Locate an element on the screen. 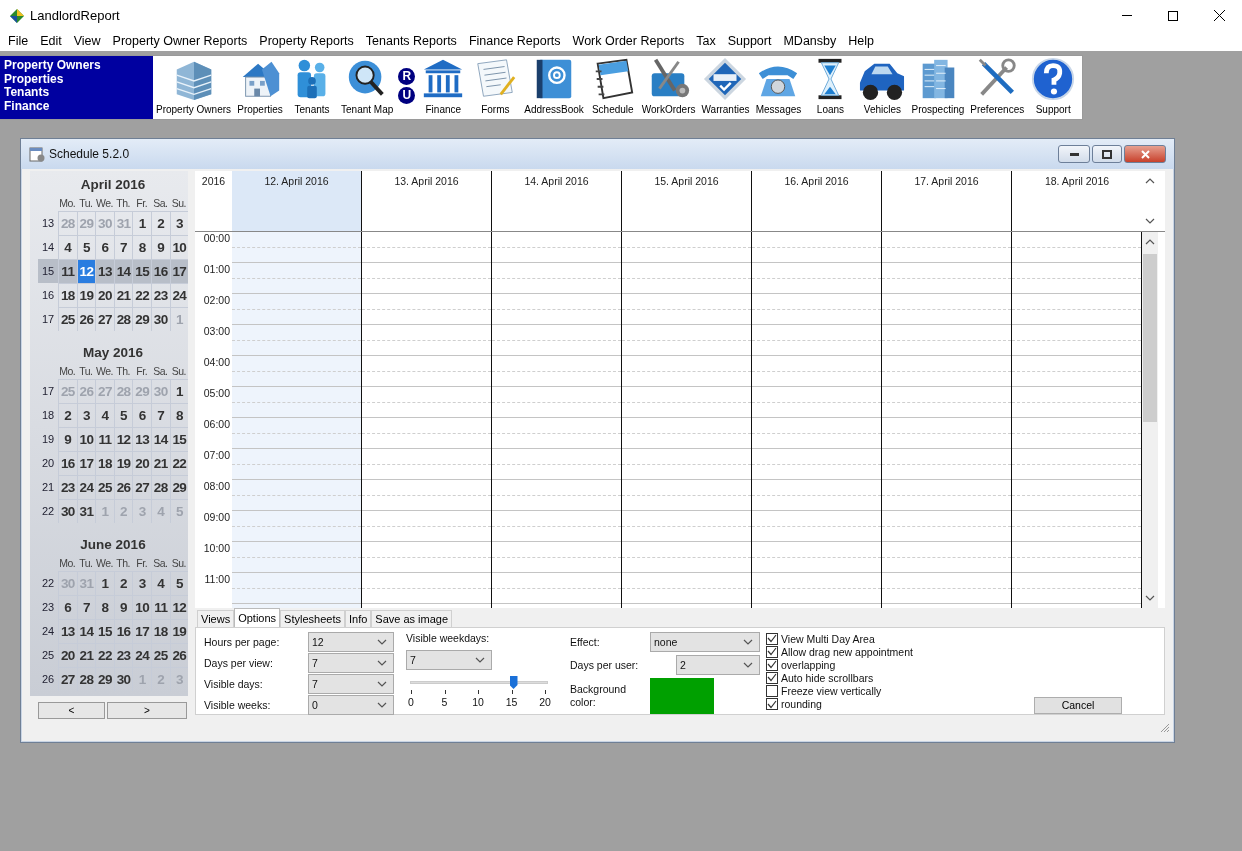  toolbar-button: Tenants is located at coordinates (312, 85).